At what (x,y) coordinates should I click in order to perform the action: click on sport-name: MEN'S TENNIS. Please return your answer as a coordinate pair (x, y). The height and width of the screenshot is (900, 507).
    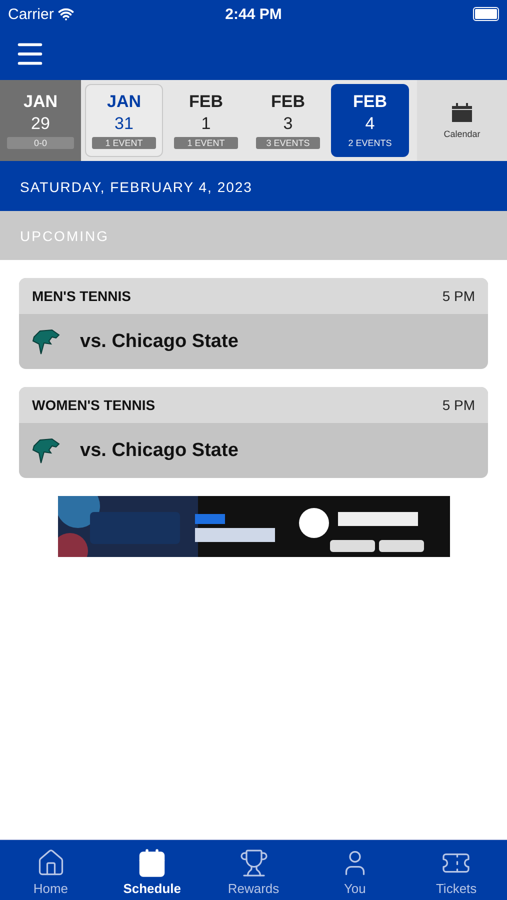
    Looking at the image, I should click on (82, 296).